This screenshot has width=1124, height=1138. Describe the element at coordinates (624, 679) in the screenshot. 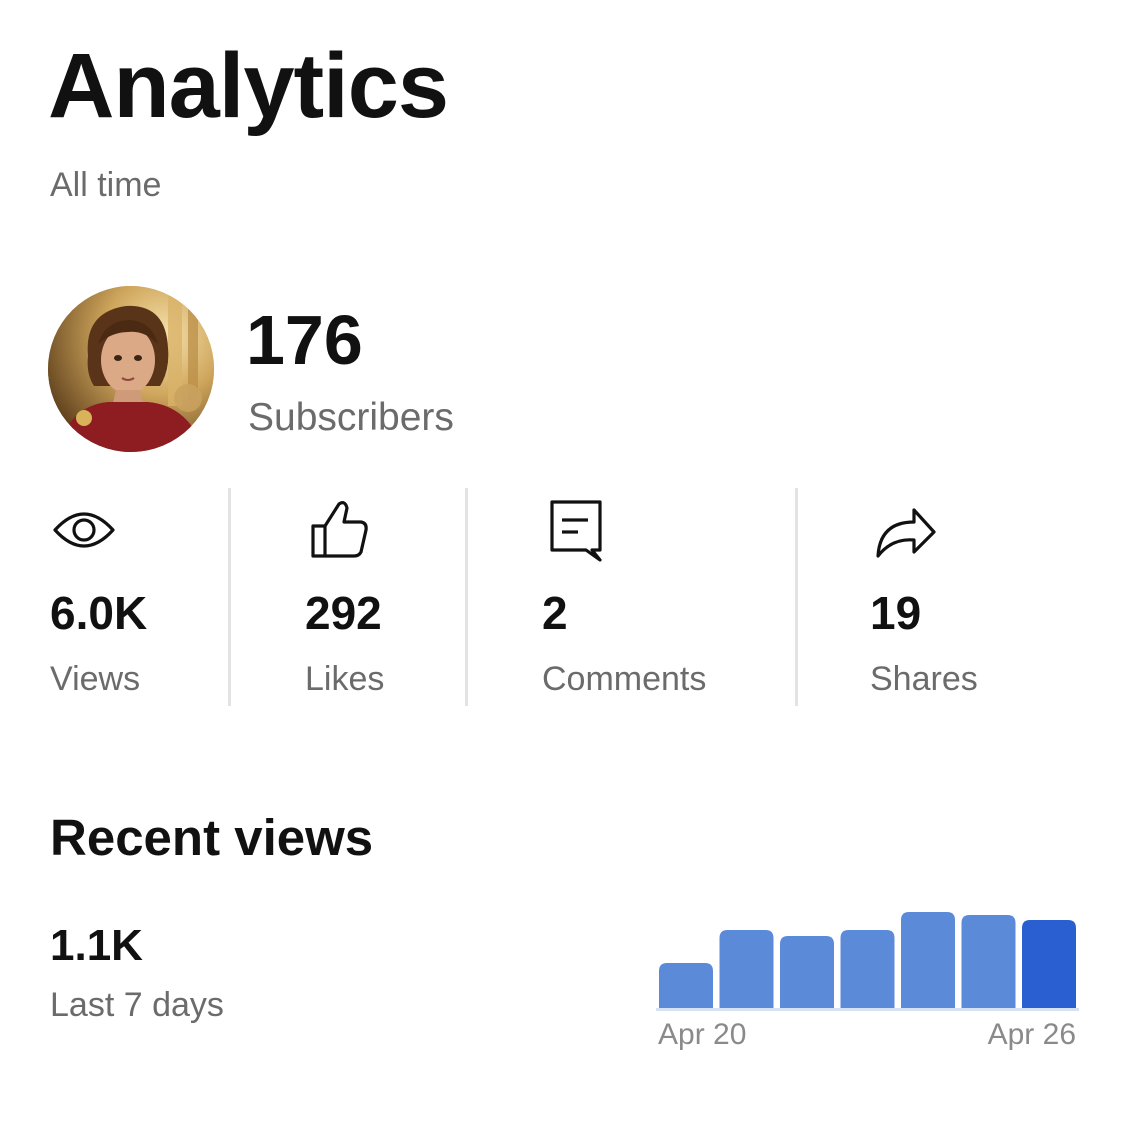

I see `comments-label: Comments` at that location.